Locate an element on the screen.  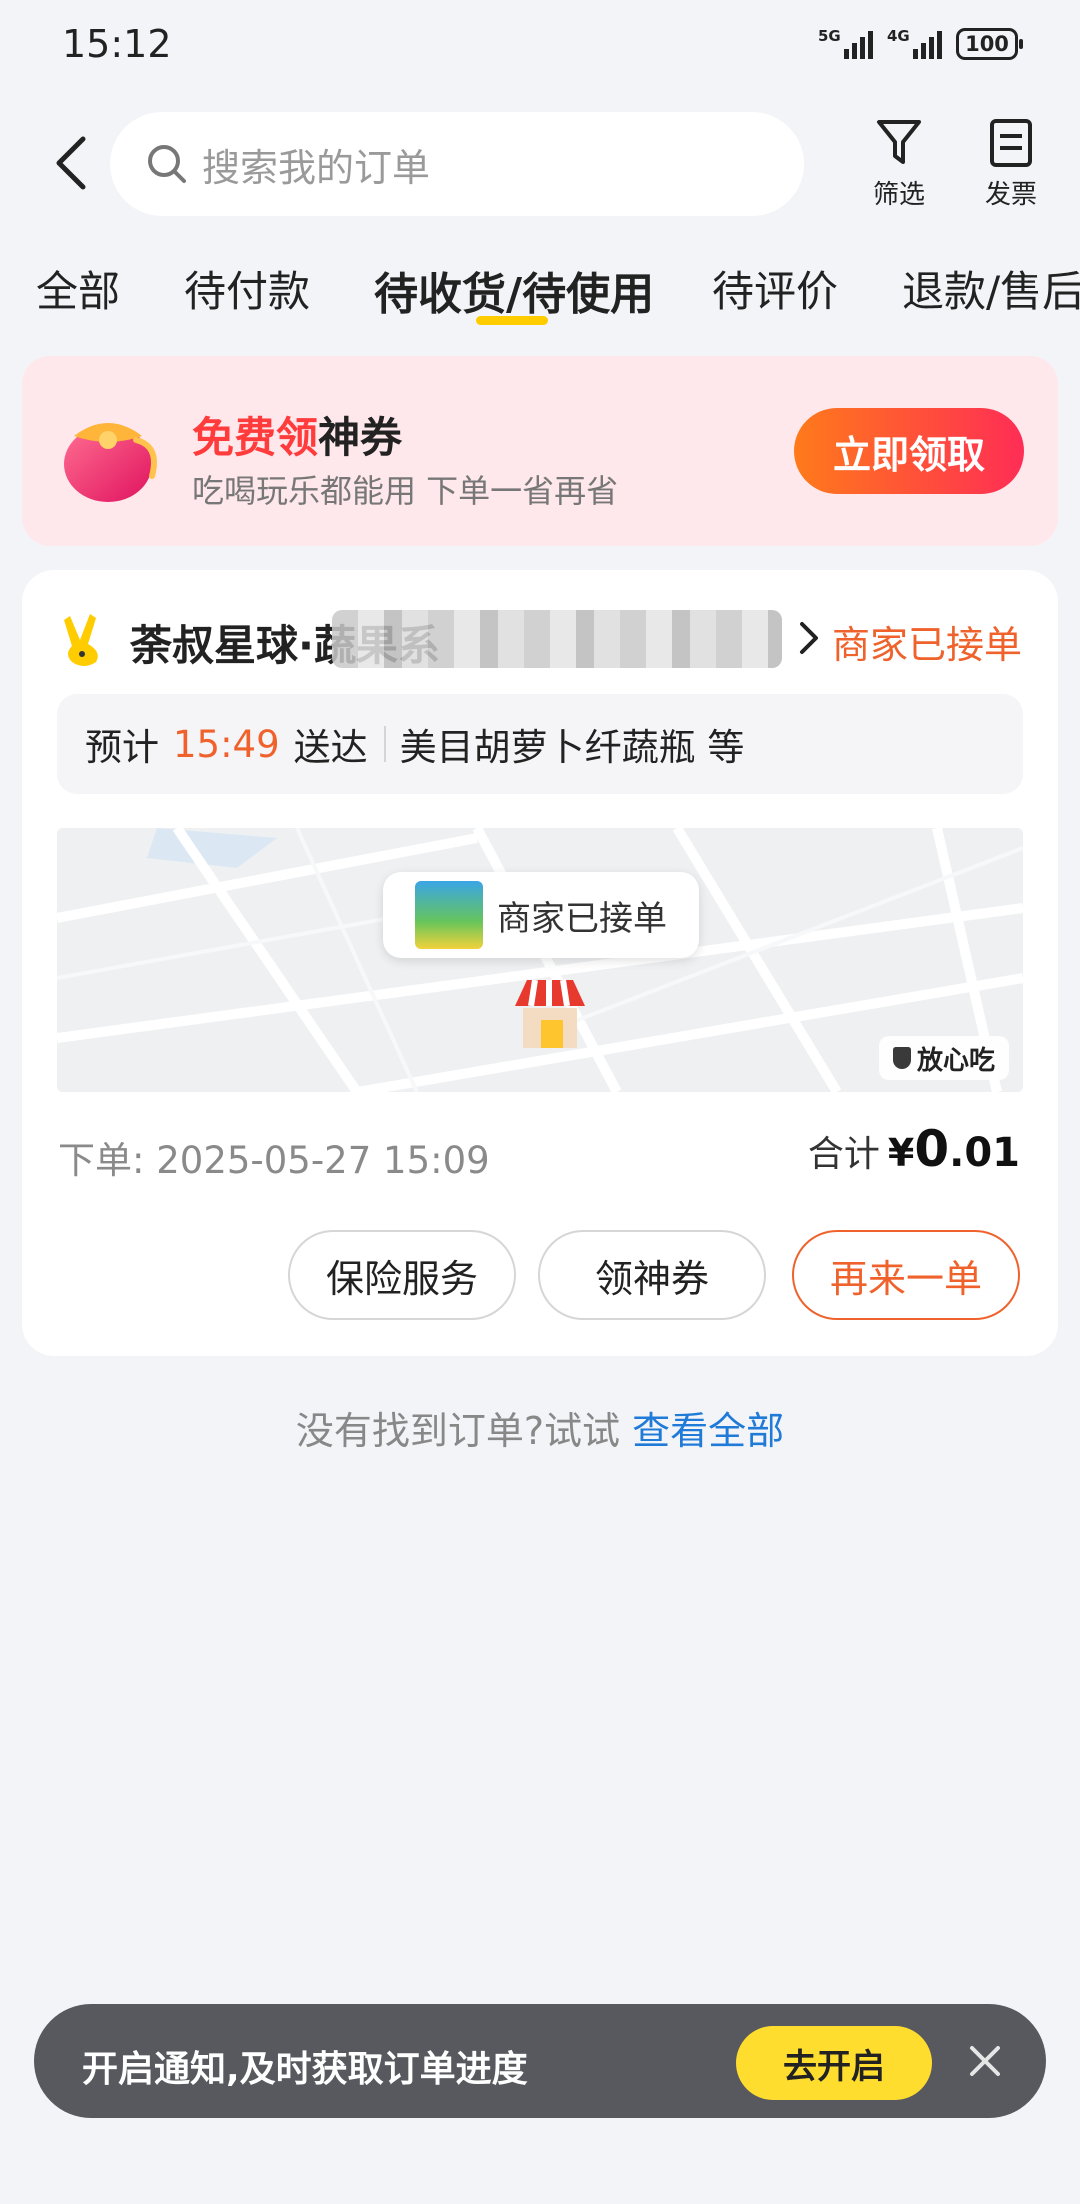
back-button is located at coordinates (70, 163).